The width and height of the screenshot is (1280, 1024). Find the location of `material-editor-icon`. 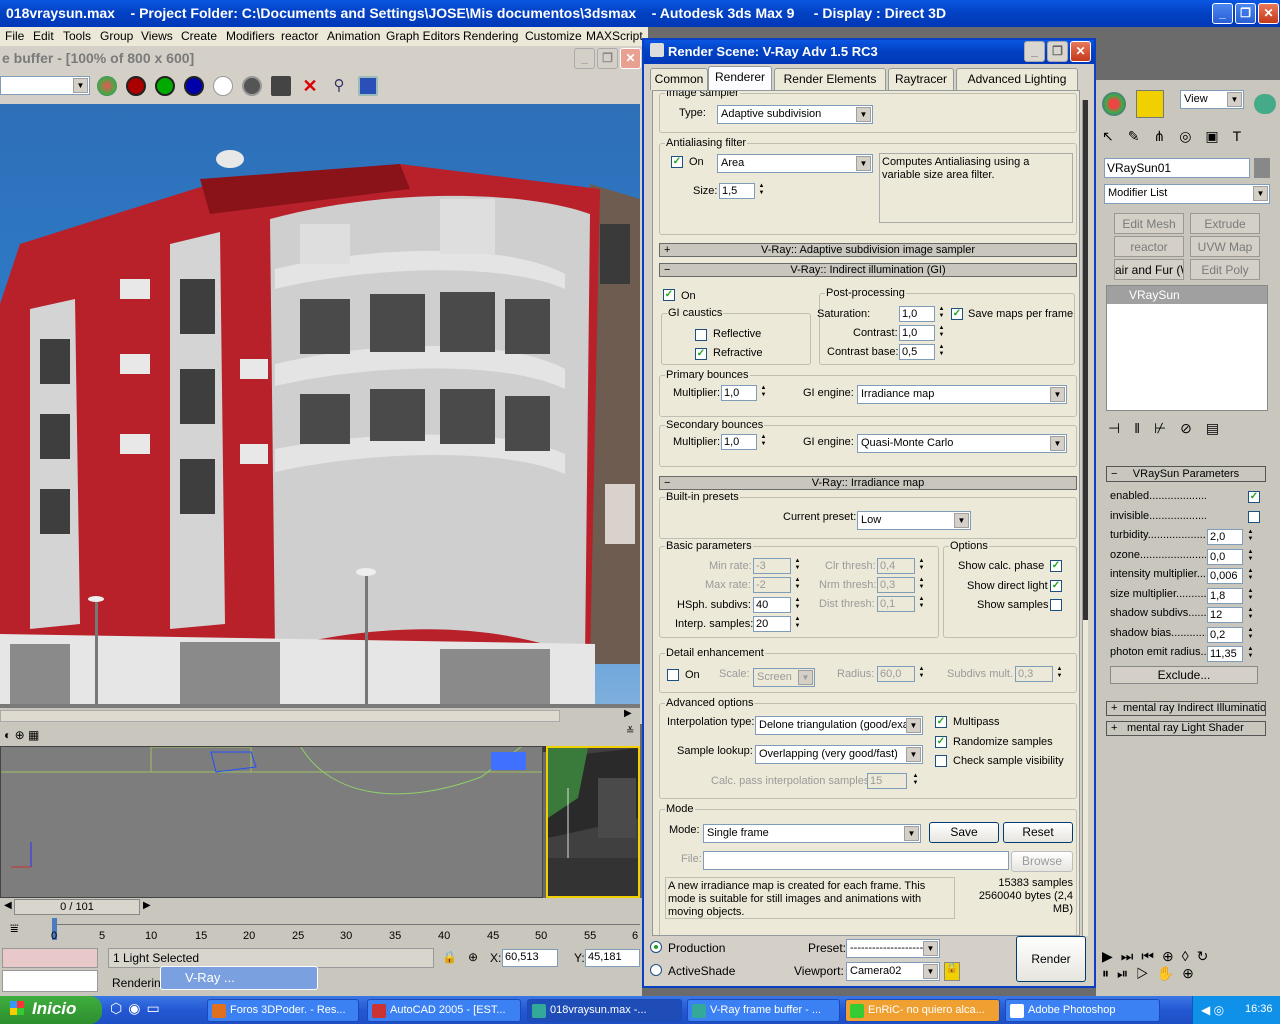

material-editor-icon is located at coordinates (1114, 104).